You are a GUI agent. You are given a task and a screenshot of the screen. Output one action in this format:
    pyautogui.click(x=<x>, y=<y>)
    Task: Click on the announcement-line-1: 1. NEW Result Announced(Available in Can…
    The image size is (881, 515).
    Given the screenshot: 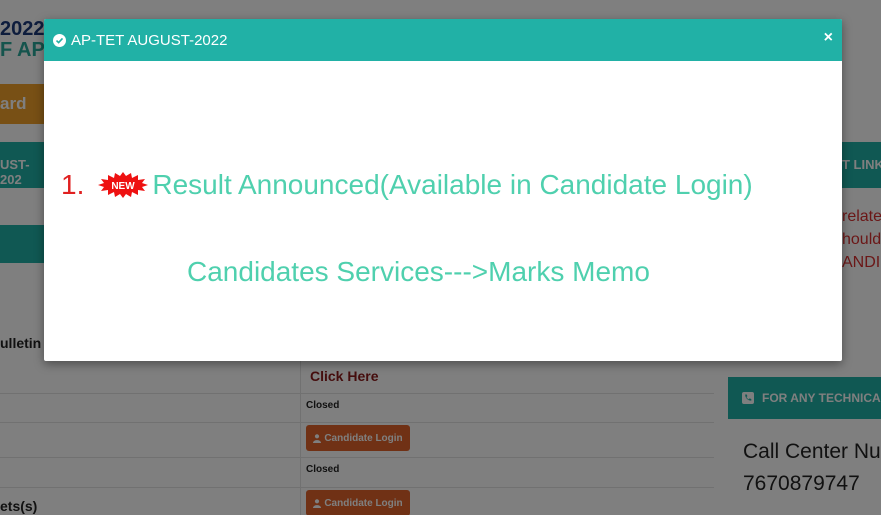 What is the action you would take?
    pyautogui.click(x=407, y=185)
    